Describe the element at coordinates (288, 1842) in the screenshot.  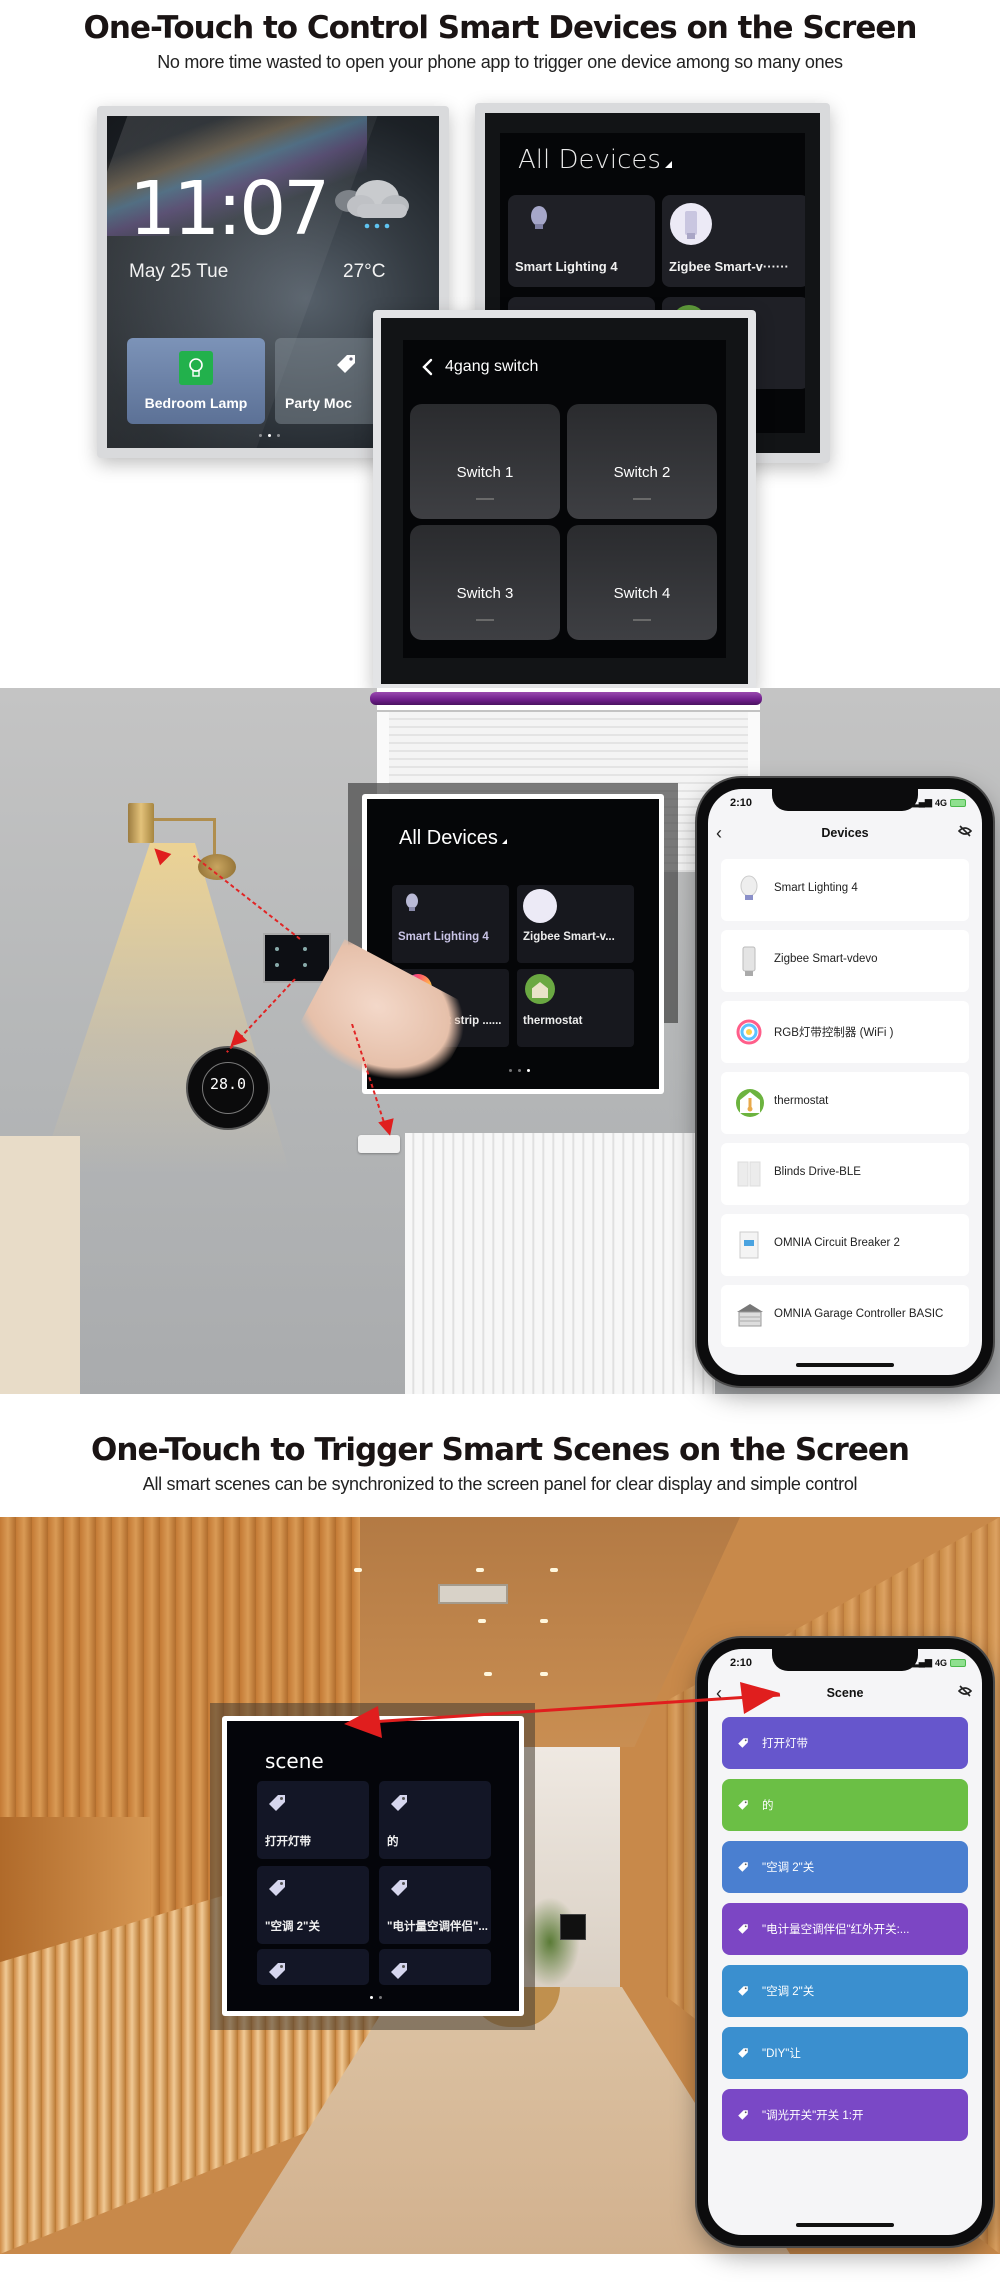
I see `scene-card-label: 打开灯带` at that location.